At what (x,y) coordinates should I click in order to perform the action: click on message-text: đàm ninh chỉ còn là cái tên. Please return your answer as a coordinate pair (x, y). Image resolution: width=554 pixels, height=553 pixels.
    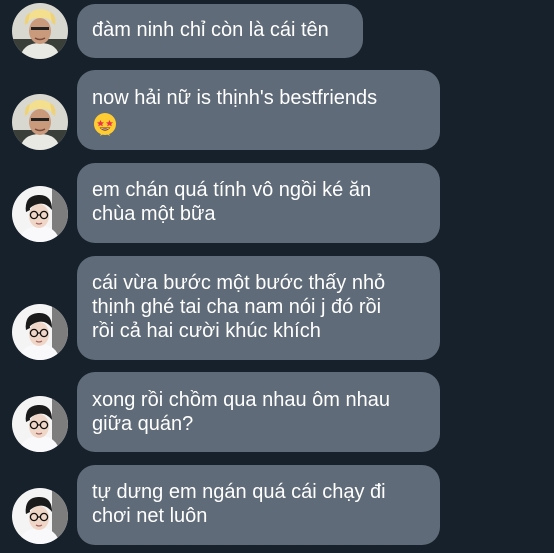
    Looking at the image, I should click on (210, 30).